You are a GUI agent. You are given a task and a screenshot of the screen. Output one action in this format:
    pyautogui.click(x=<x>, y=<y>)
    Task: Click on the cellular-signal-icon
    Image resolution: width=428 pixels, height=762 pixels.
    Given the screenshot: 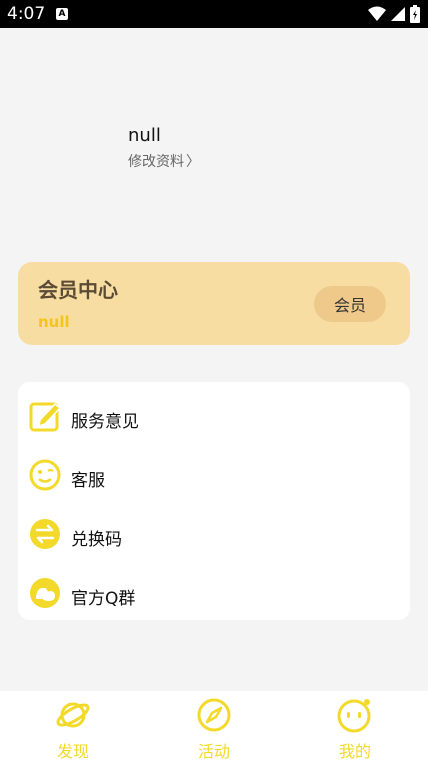 What is the action you would take?
    pyautogui.click(x=398, y=14)
    